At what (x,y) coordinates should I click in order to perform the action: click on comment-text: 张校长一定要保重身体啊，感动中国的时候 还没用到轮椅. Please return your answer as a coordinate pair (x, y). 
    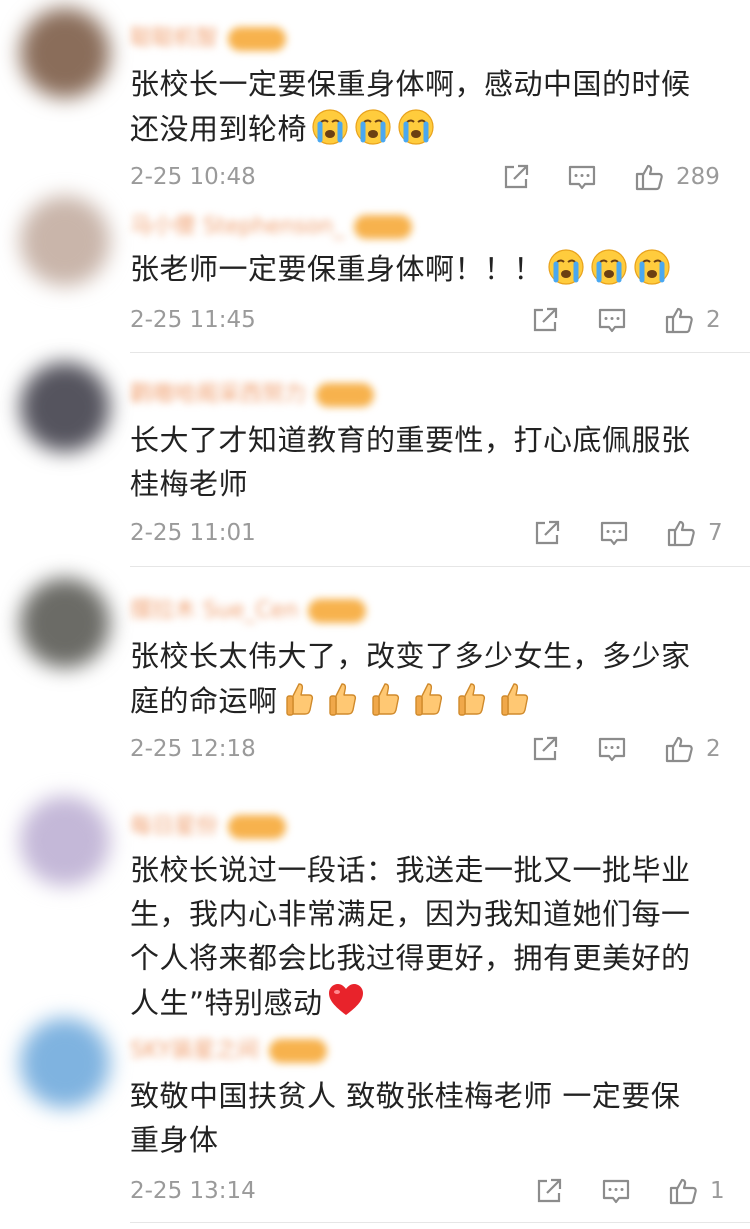
    Looking at the image, I should click on (410, 106).